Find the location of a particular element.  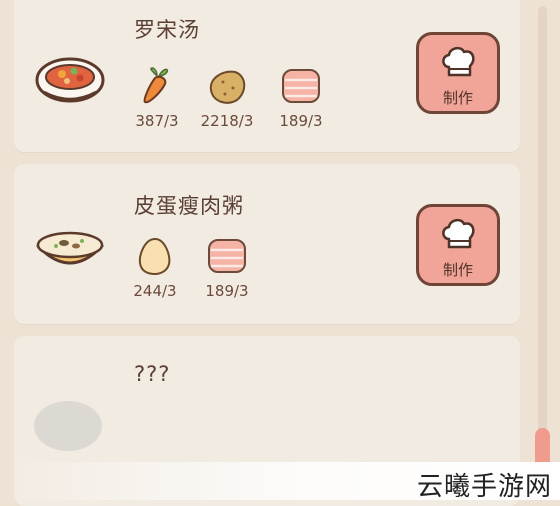

scrollbar is located at coordinates (542, 250).